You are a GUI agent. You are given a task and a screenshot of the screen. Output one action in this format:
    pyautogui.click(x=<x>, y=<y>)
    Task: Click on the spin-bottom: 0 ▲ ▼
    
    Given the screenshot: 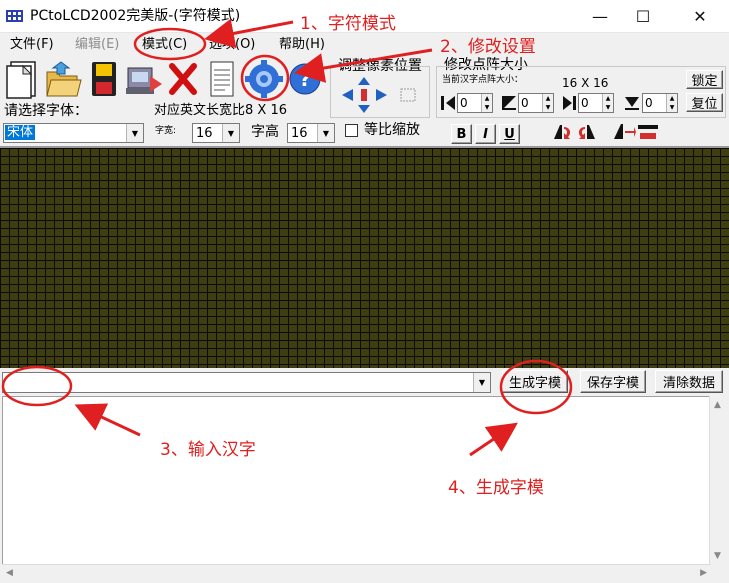 What is the action you would take?
    pyautogui.click(x=536, y=103)
    